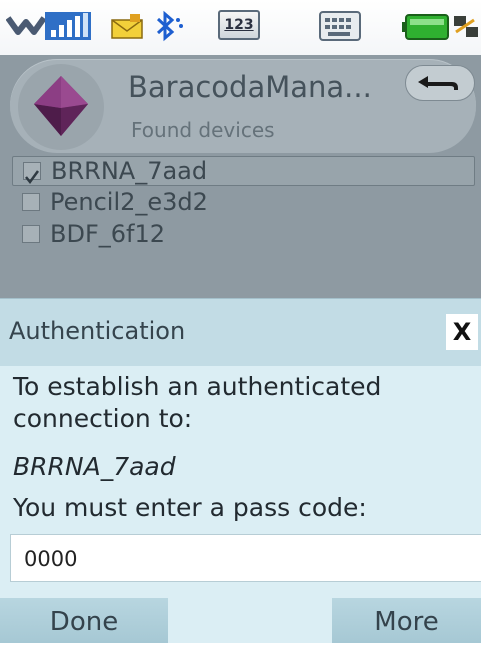  I want to click on notification-chevron-icon, so click(26, 26).